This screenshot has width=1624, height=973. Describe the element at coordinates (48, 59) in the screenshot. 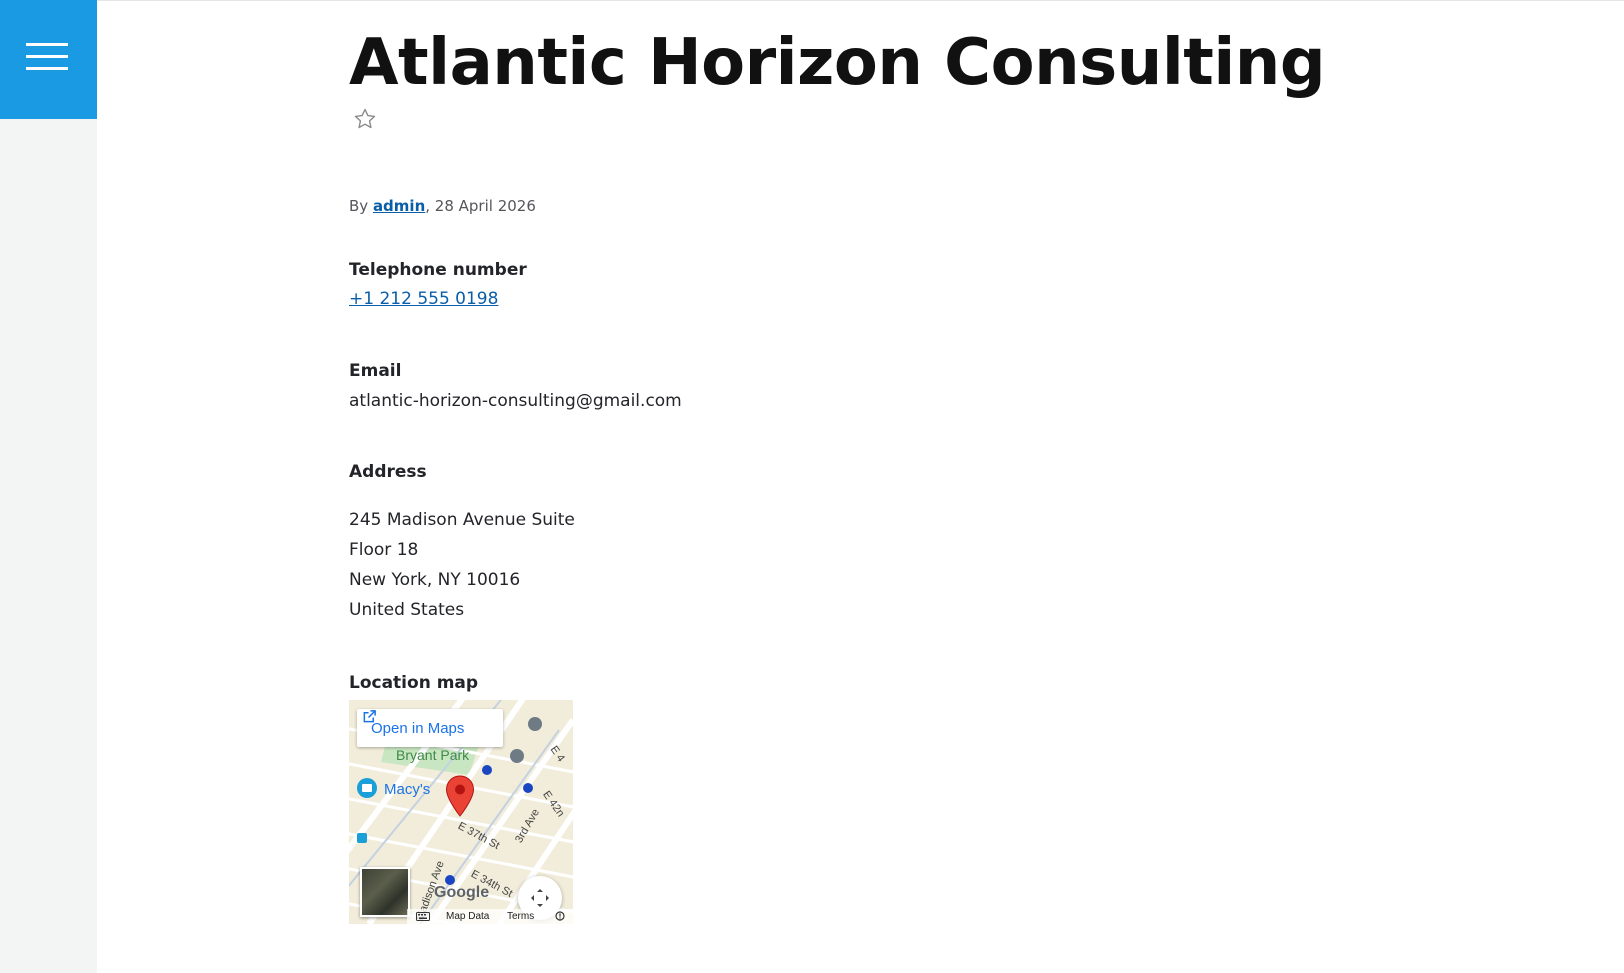

I see `menu-button` at that location.